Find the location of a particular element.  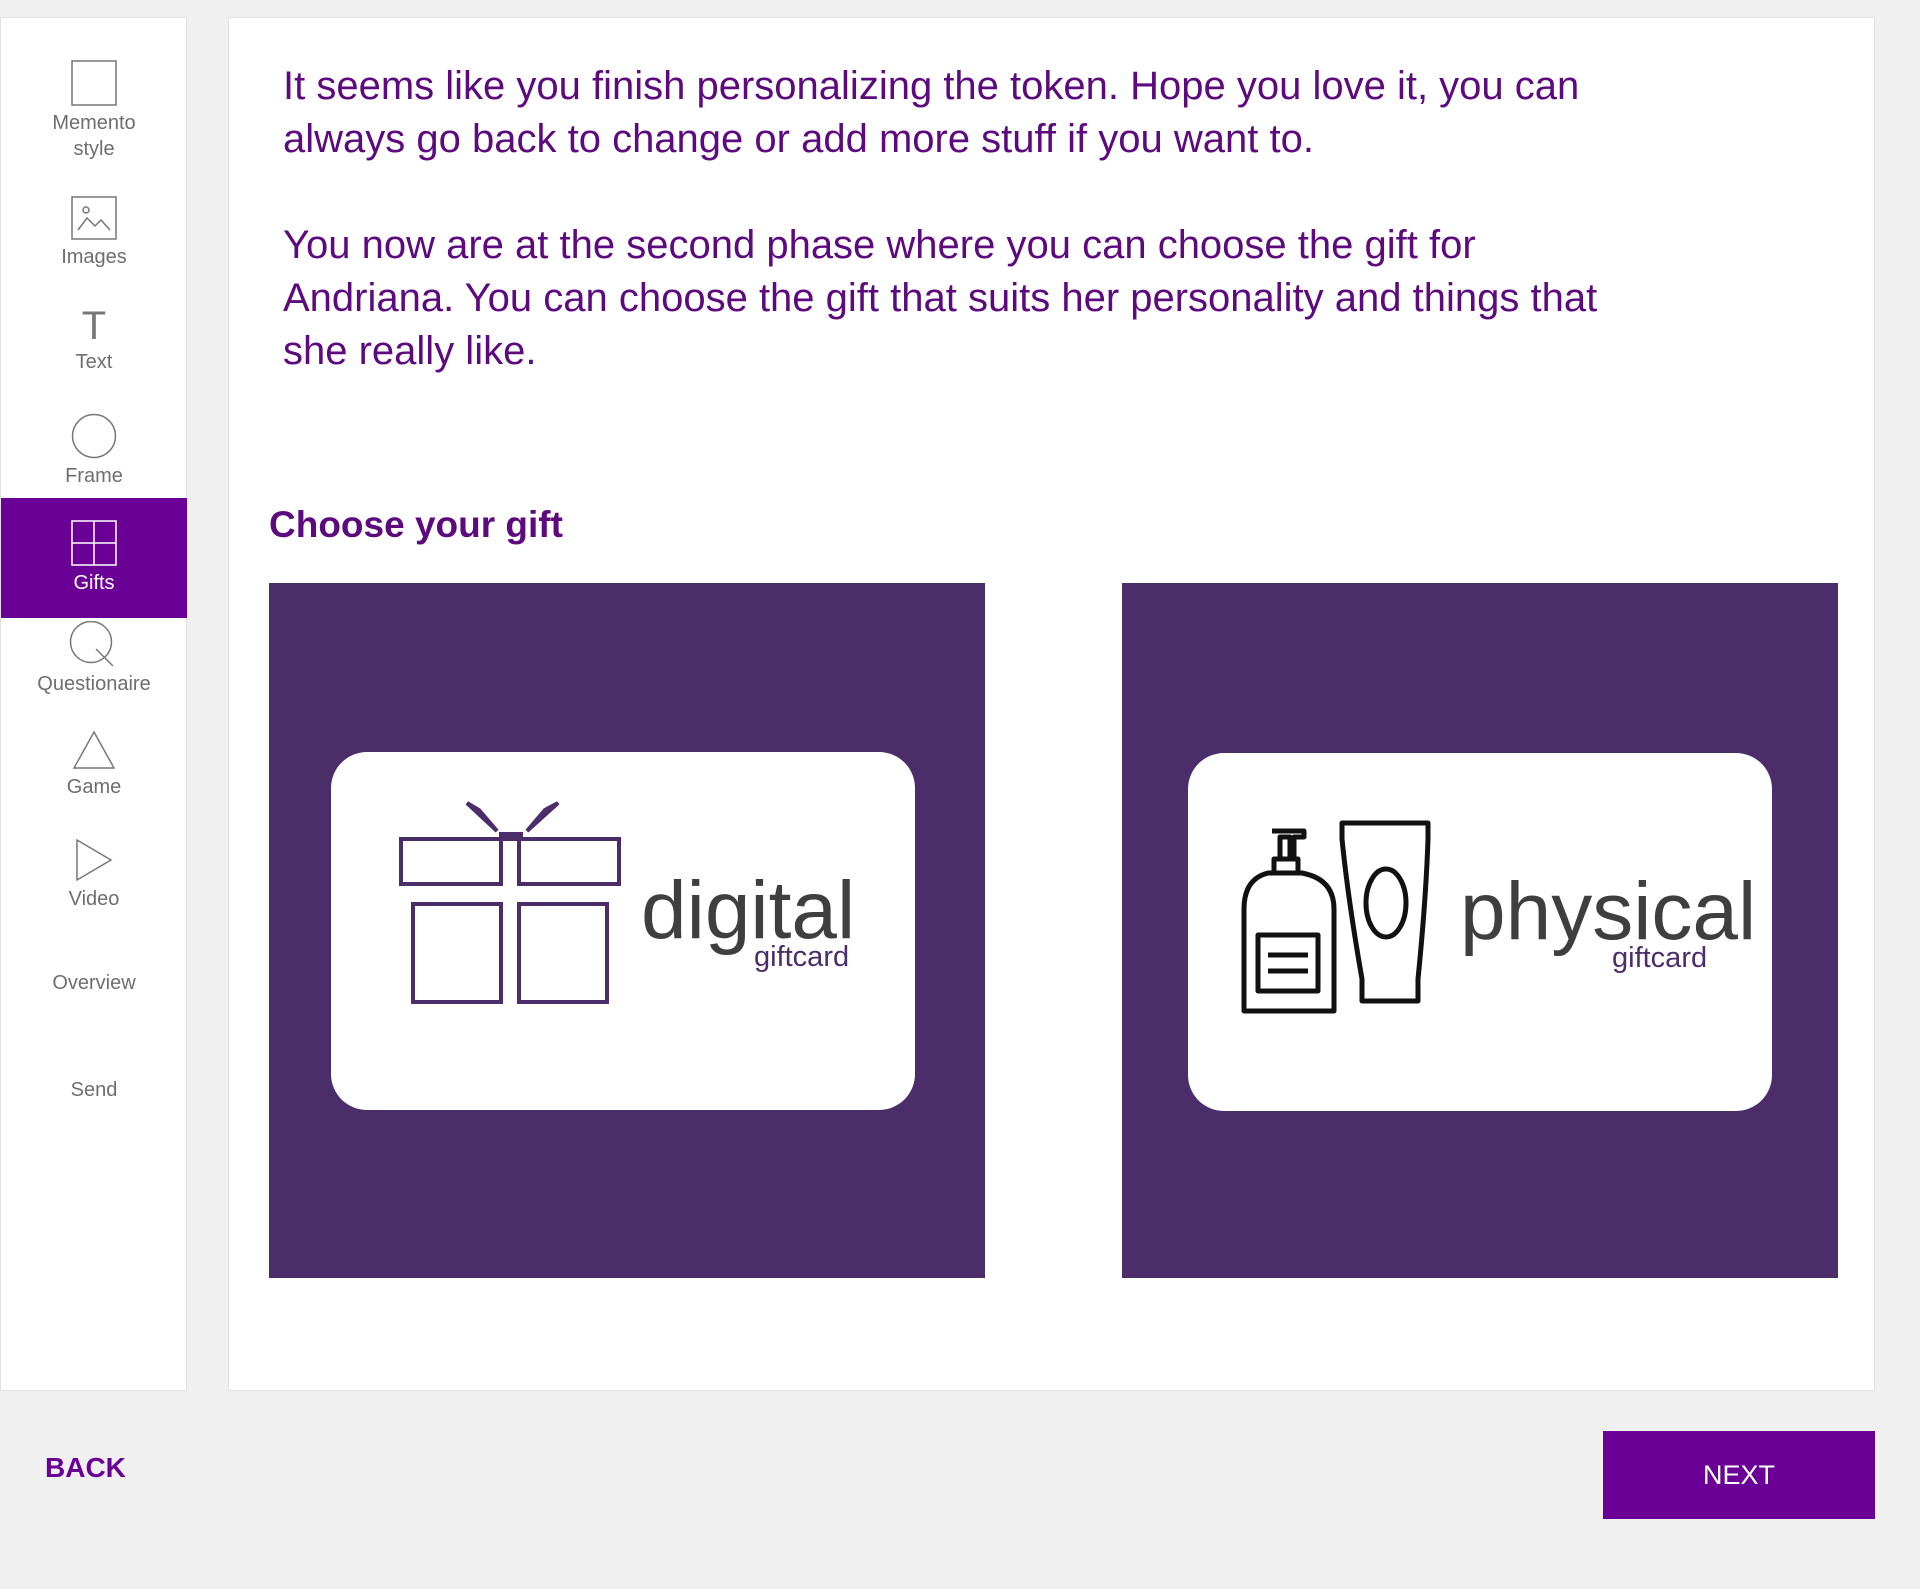

sidebar-item-overview: Overview is located at coordinates (94, 990).